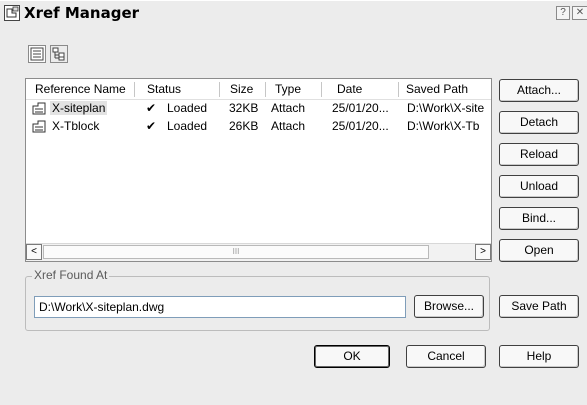 The image size is (587, 405). What do you see at coordinates (293, 13) in the screenshot?
I see `title-bar: Xref Manager ? ✕` at bounding box center [293, 13].